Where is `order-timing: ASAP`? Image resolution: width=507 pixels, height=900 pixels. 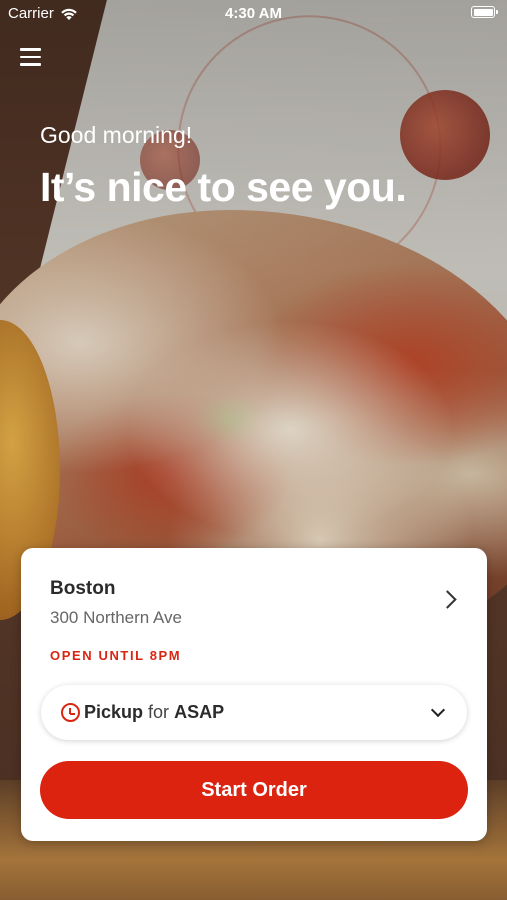 order-timing: ASAP is located at coordinates (199, 712).